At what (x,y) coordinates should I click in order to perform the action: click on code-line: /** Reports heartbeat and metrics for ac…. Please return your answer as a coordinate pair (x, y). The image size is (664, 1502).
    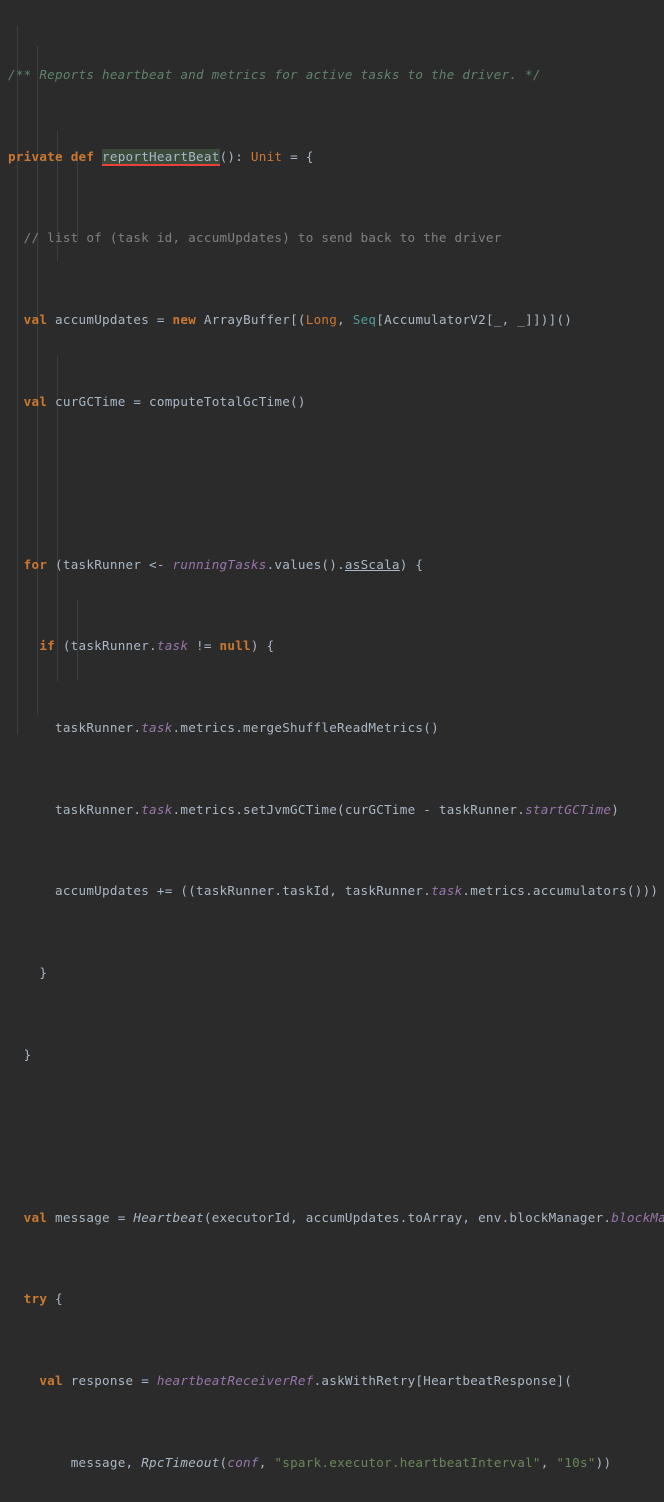
    Looking at the image, I should click on (332, 75).